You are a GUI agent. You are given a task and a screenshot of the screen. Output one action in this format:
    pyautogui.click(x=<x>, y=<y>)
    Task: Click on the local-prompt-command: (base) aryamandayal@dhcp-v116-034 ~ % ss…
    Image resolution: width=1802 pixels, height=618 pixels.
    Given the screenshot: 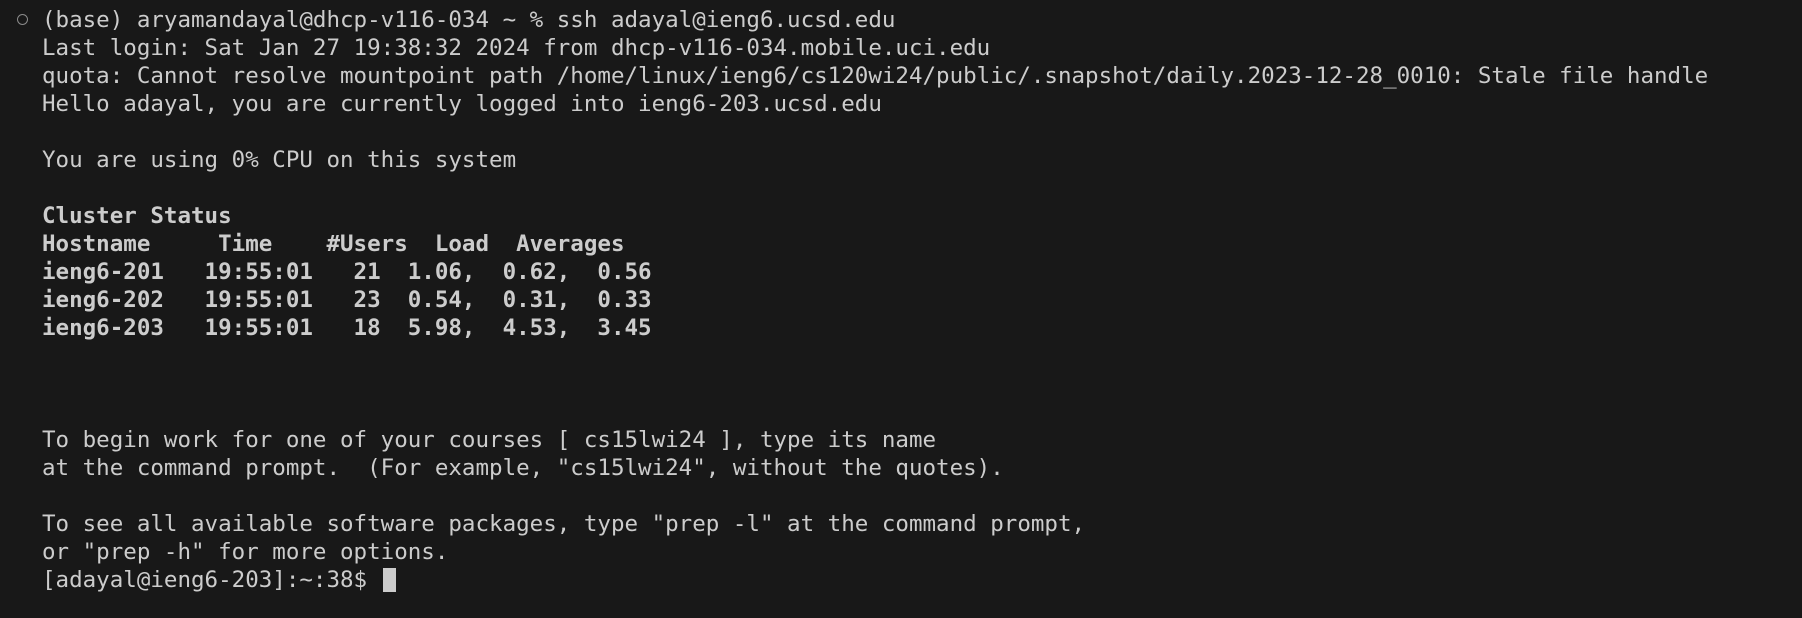 What is the action you would take?
    pyautogui.click(x=469, y=20)
    